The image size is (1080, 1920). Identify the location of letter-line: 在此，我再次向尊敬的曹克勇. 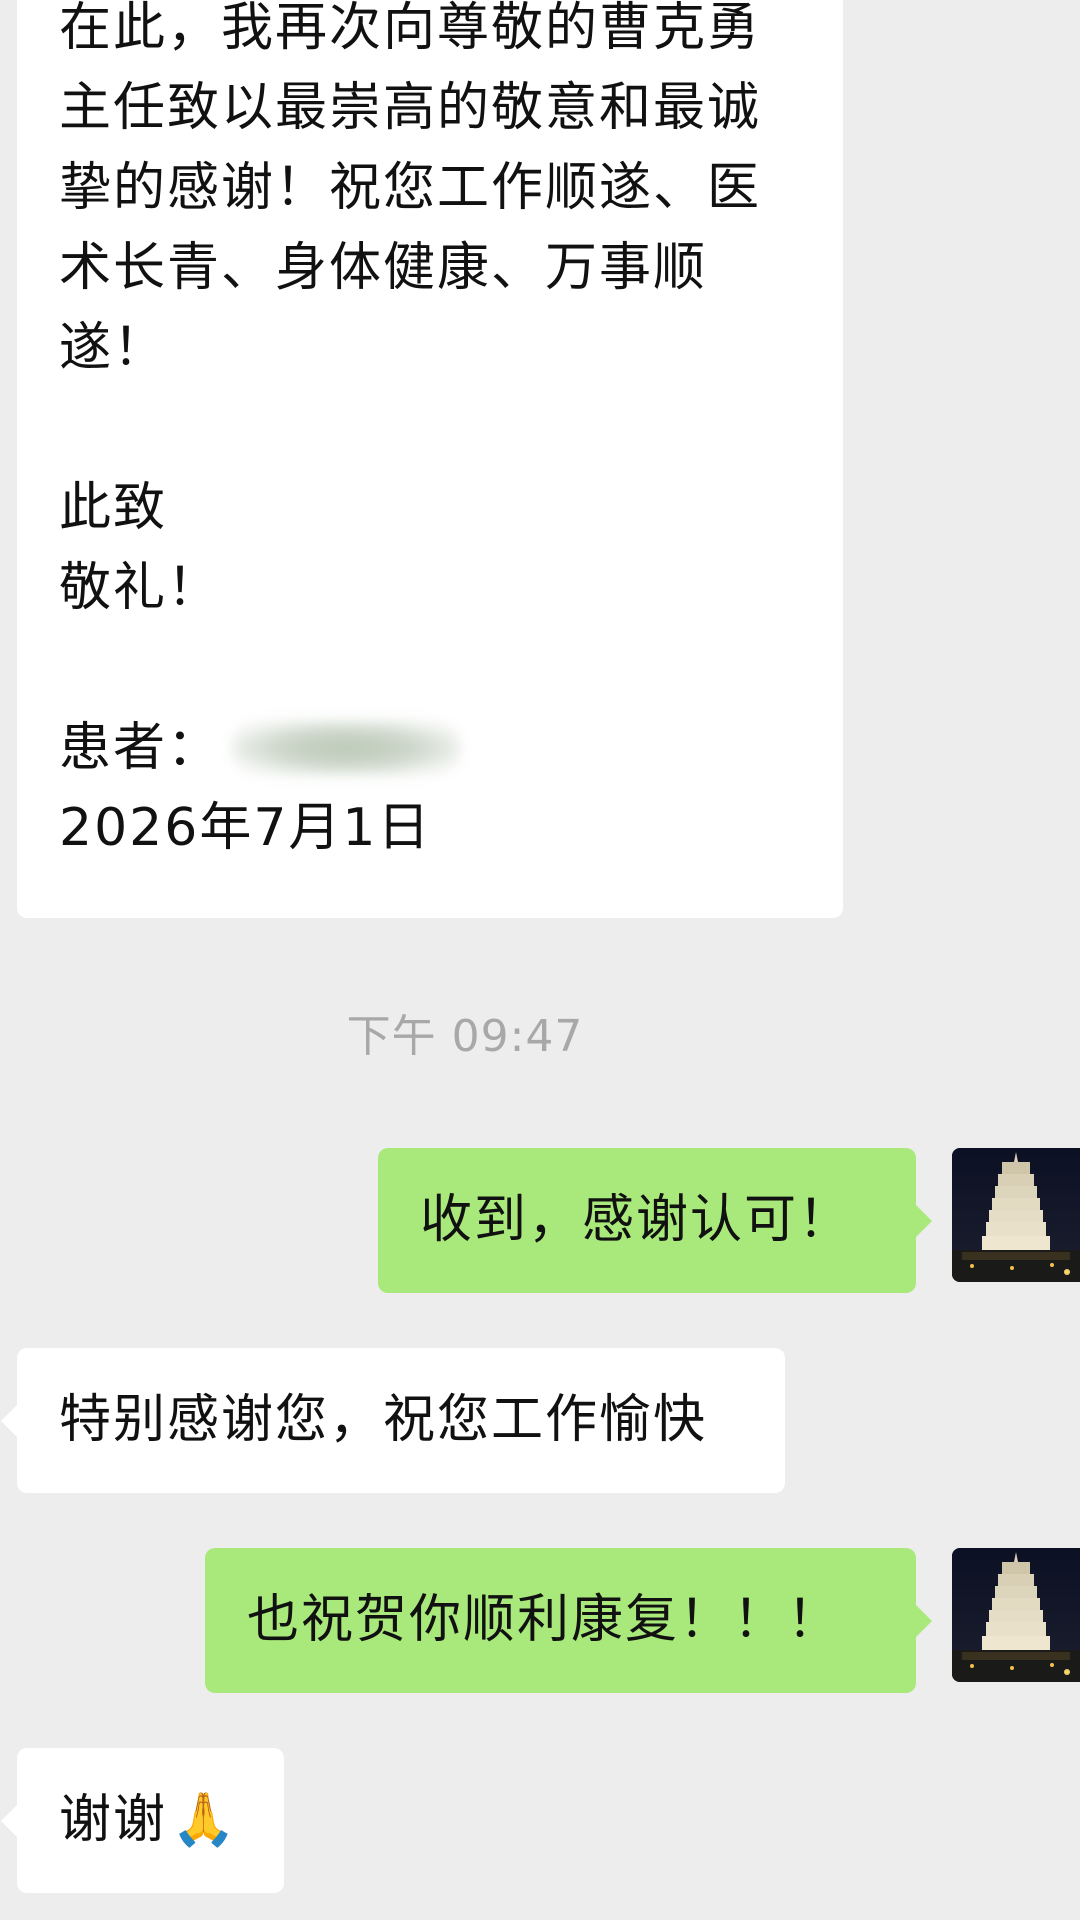
(410, 29).